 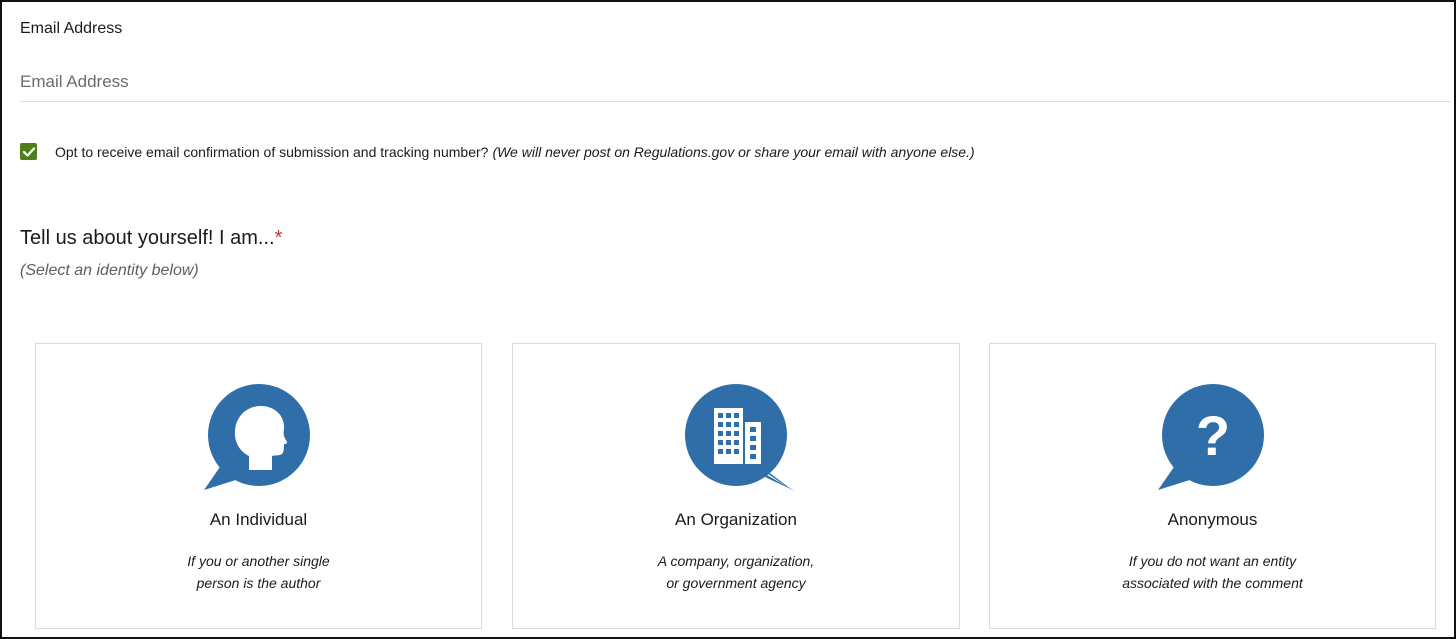 What do you see at coordinates (1212, 583) in the screenshot?
I see `card-description-line: associated with the comment` at bounding box center [1212, 583].